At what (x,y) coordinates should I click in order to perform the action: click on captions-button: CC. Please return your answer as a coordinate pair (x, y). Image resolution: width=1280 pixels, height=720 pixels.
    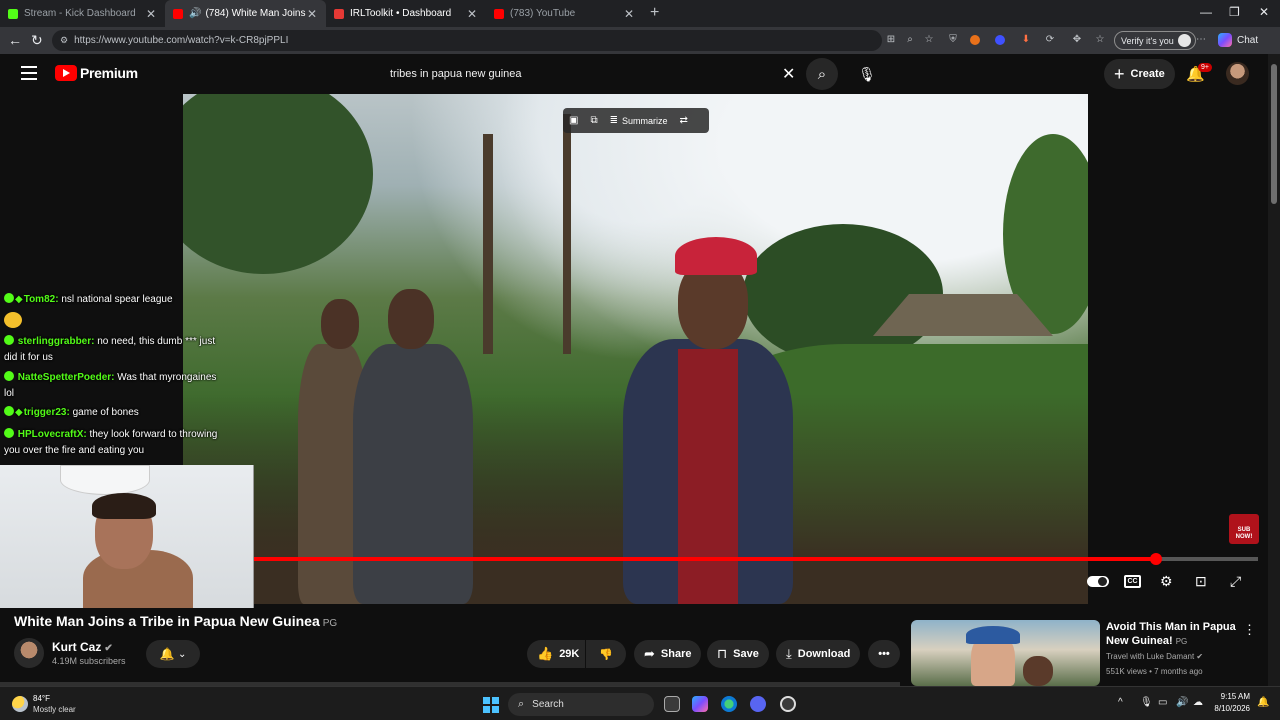
    Looking at the image, I should click on (1132, 581).